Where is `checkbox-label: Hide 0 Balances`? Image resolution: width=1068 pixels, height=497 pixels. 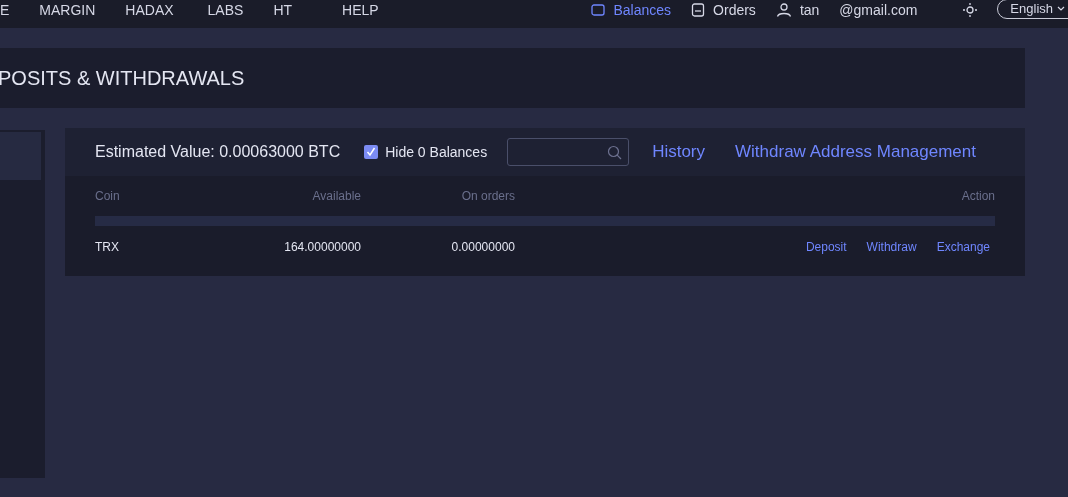 checkbox-label: Hide 0 Balances is located at coordinates (436, 152).